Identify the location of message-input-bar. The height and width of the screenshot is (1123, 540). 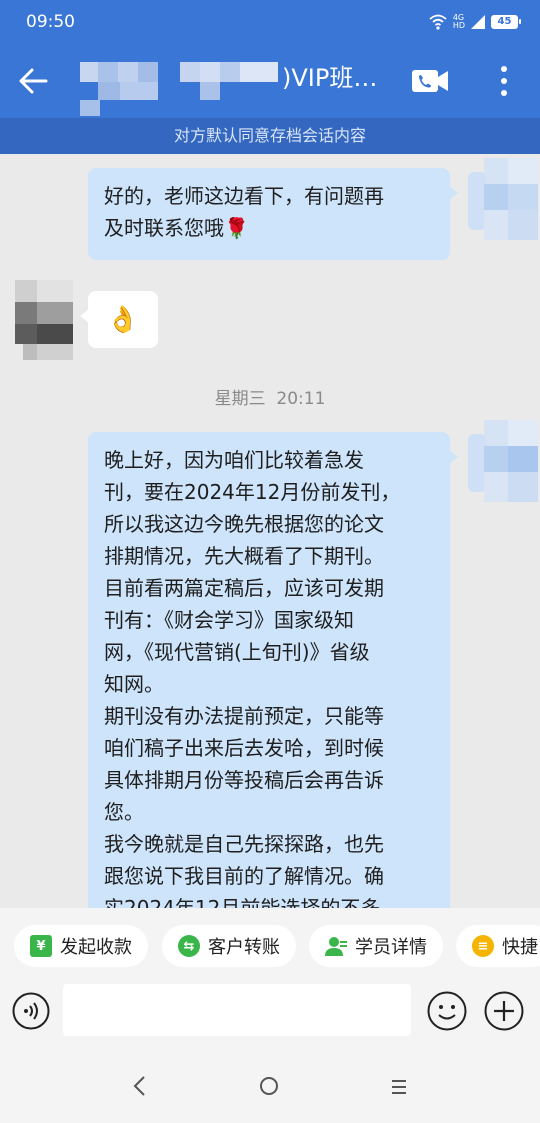
(270, 1017).